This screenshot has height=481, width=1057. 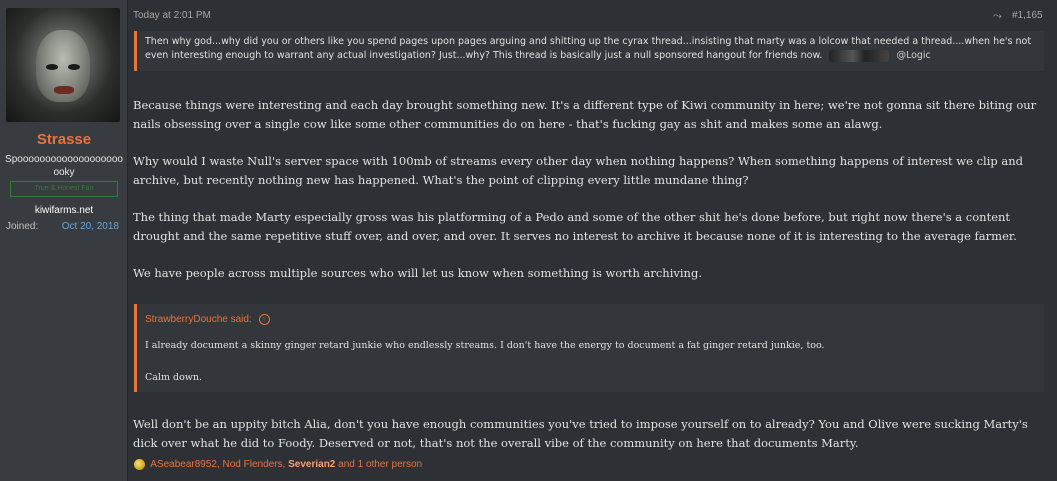 I want to click on post-timestamp: Today at 2:01 PM, so click(x=172, y=15).